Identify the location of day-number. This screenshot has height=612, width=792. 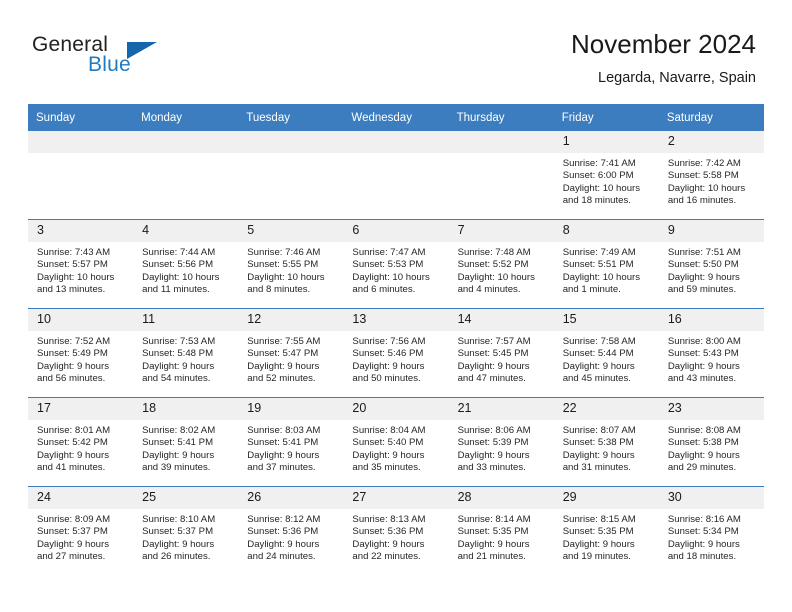
(81, 142).